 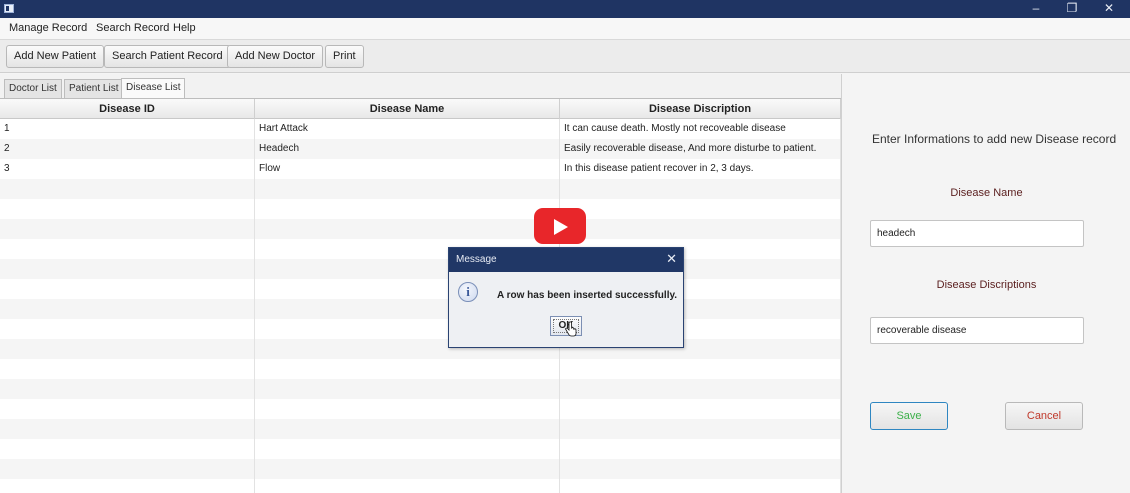 What do you see at coordinates (127, 149) in the screenshot?
I see `table-cell: 2` at bounding box center [127, 149].